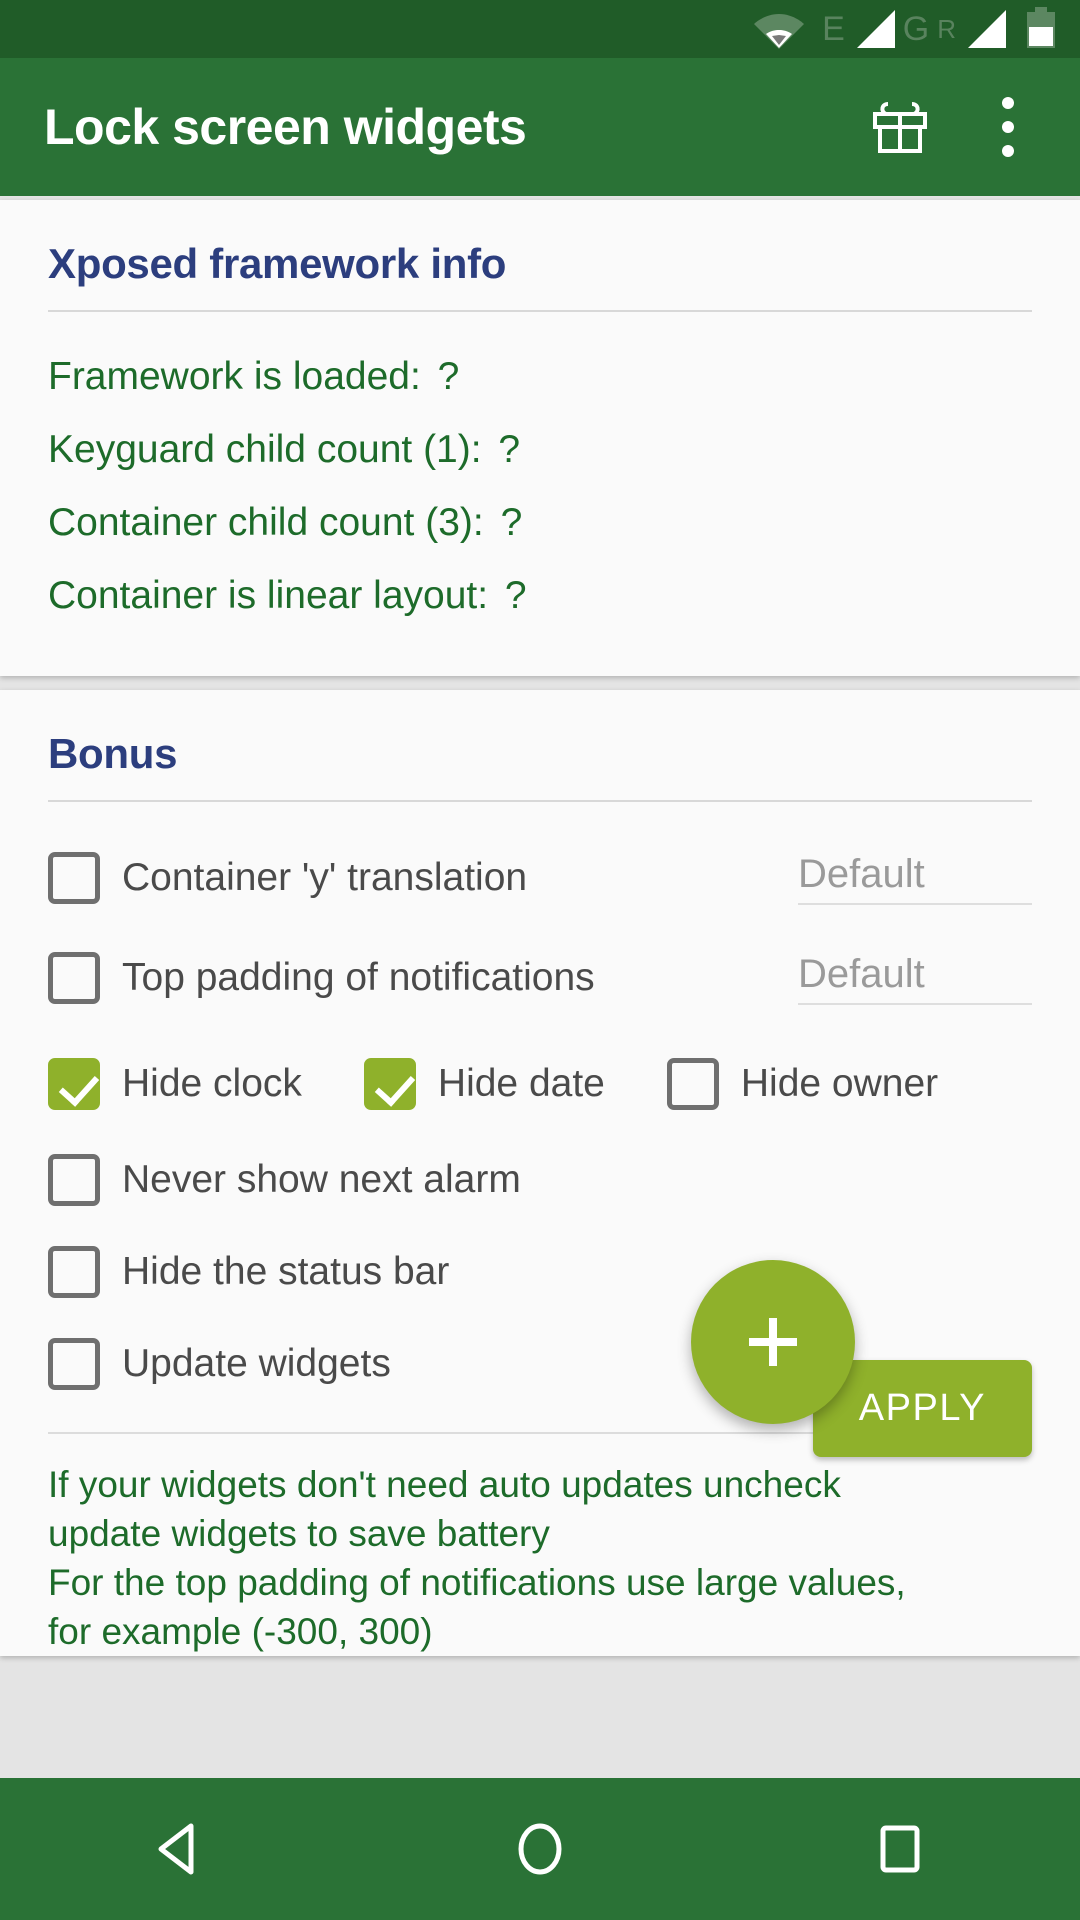 This screenshot has height=1920, width=1080. I want to click on checkbox-label: Hide date, so click(521, 1083).